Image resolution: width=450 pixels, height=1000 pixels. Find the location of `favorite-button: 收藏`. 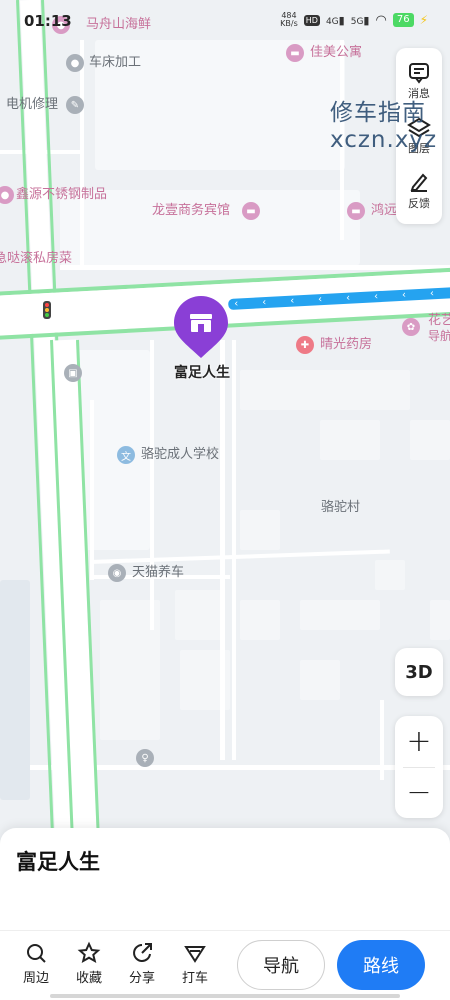

favorite-button: 收藏 is located at coordinates (89, 963).